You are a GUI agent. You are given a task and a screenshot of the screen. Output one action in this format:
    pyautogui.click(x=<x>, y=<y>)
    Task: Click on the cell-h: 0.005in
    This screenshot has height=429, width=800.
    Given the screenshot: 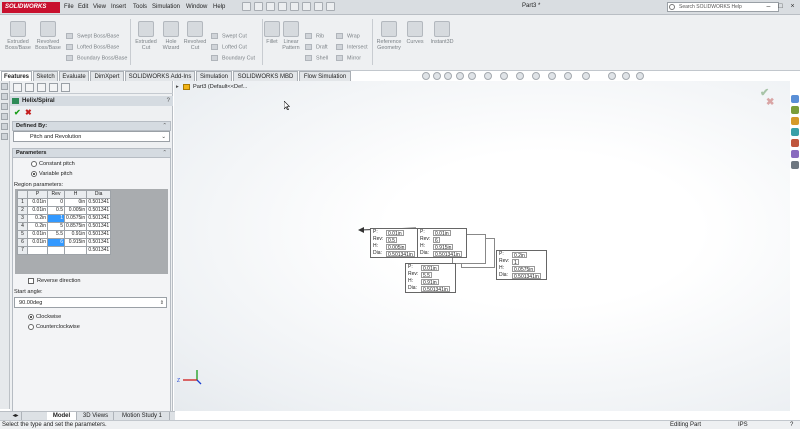 What is the action you would take?
    pyautogui.click(x=75, y=210)
    